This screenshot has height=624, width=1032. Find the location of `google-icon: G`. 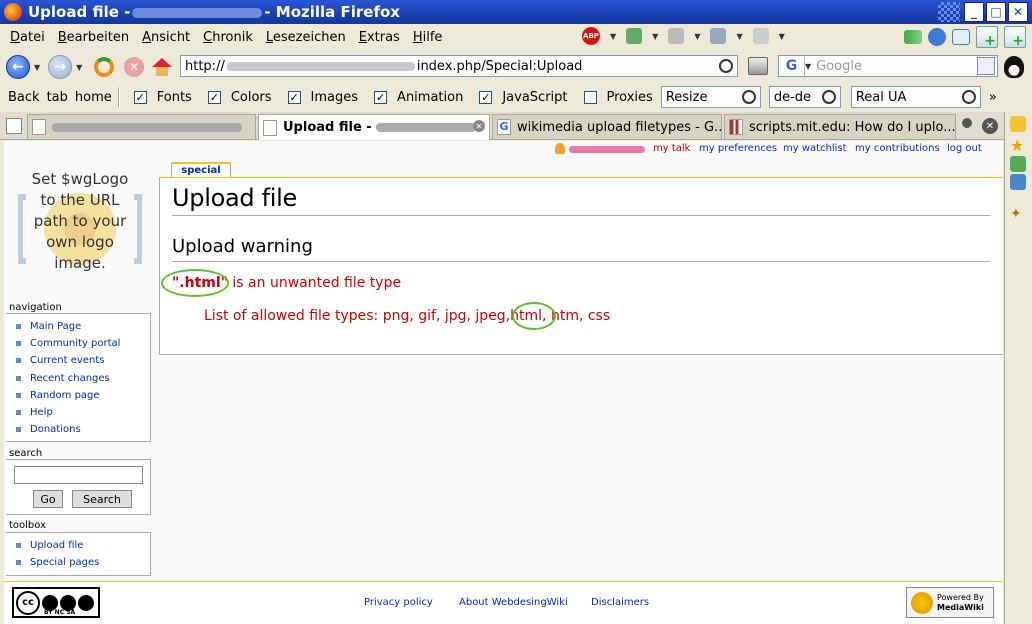

google-icon: G is located at coordinates (792, 66).